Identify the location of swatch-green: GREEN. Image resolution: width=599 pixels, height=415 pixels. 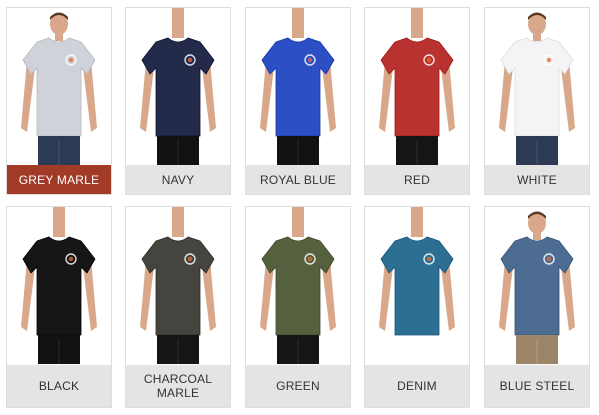
(298, 307).